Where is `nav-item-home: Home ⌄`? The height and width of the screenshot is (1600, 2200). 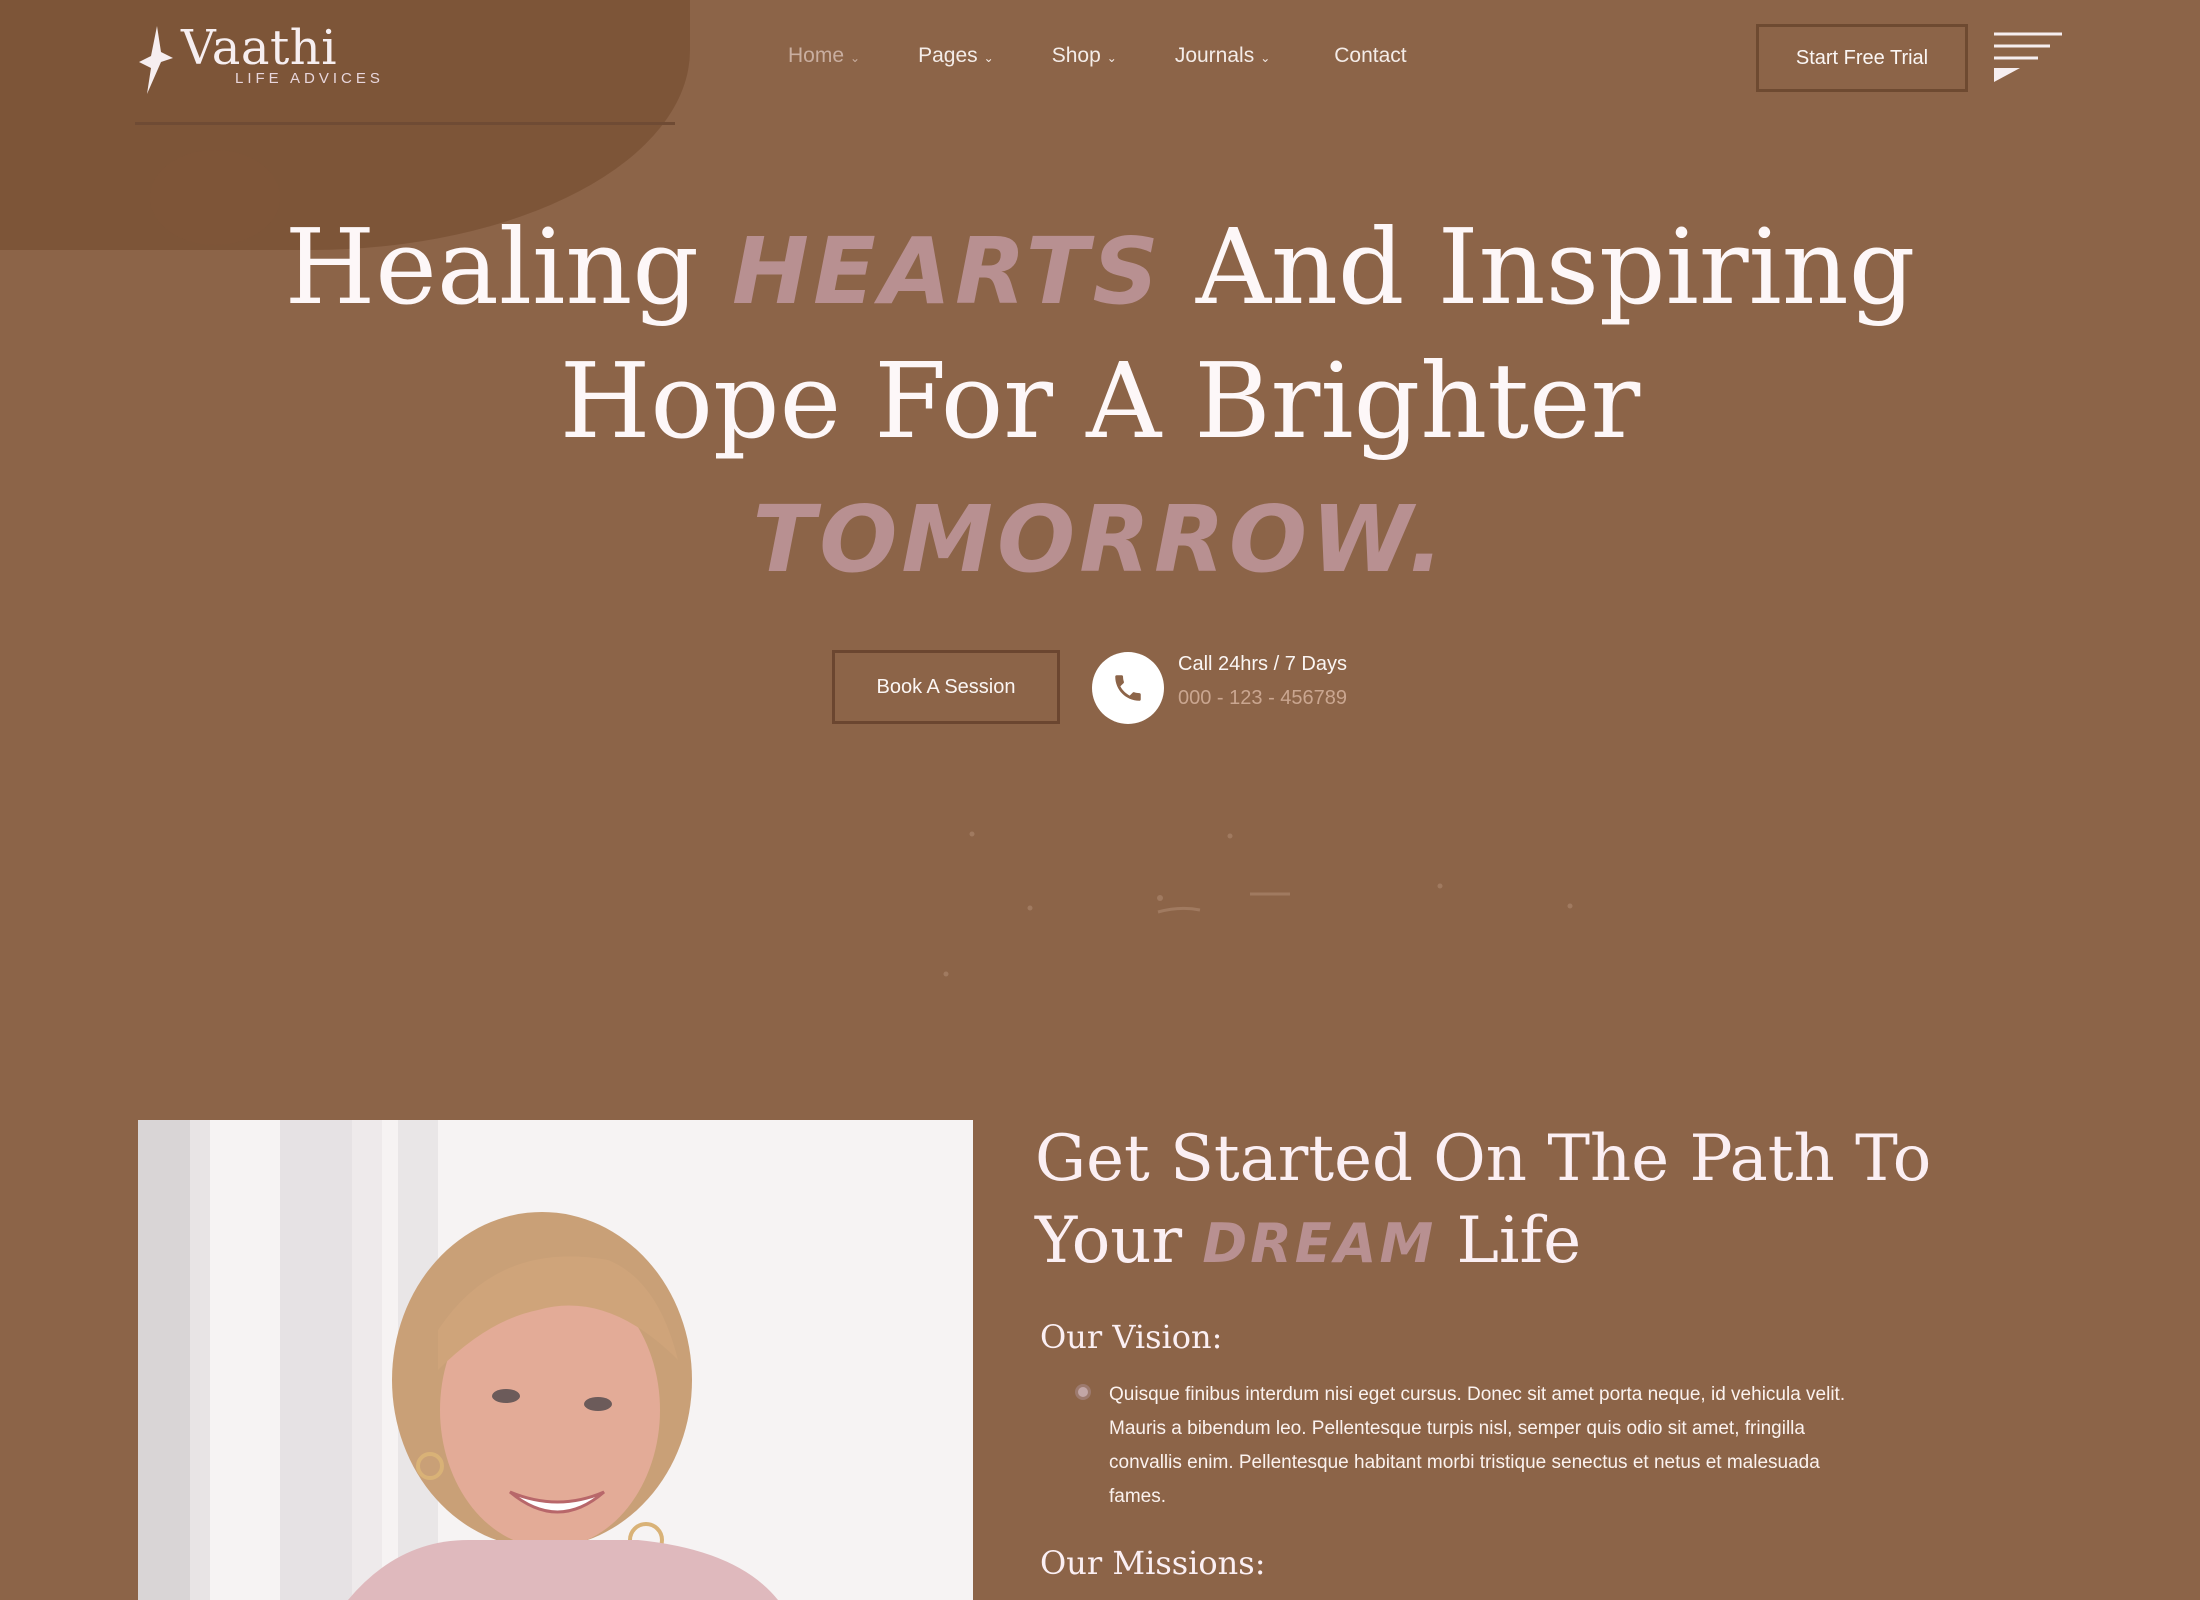 nav-item-home: Home ⌄ is located at coordinates (824, 56).